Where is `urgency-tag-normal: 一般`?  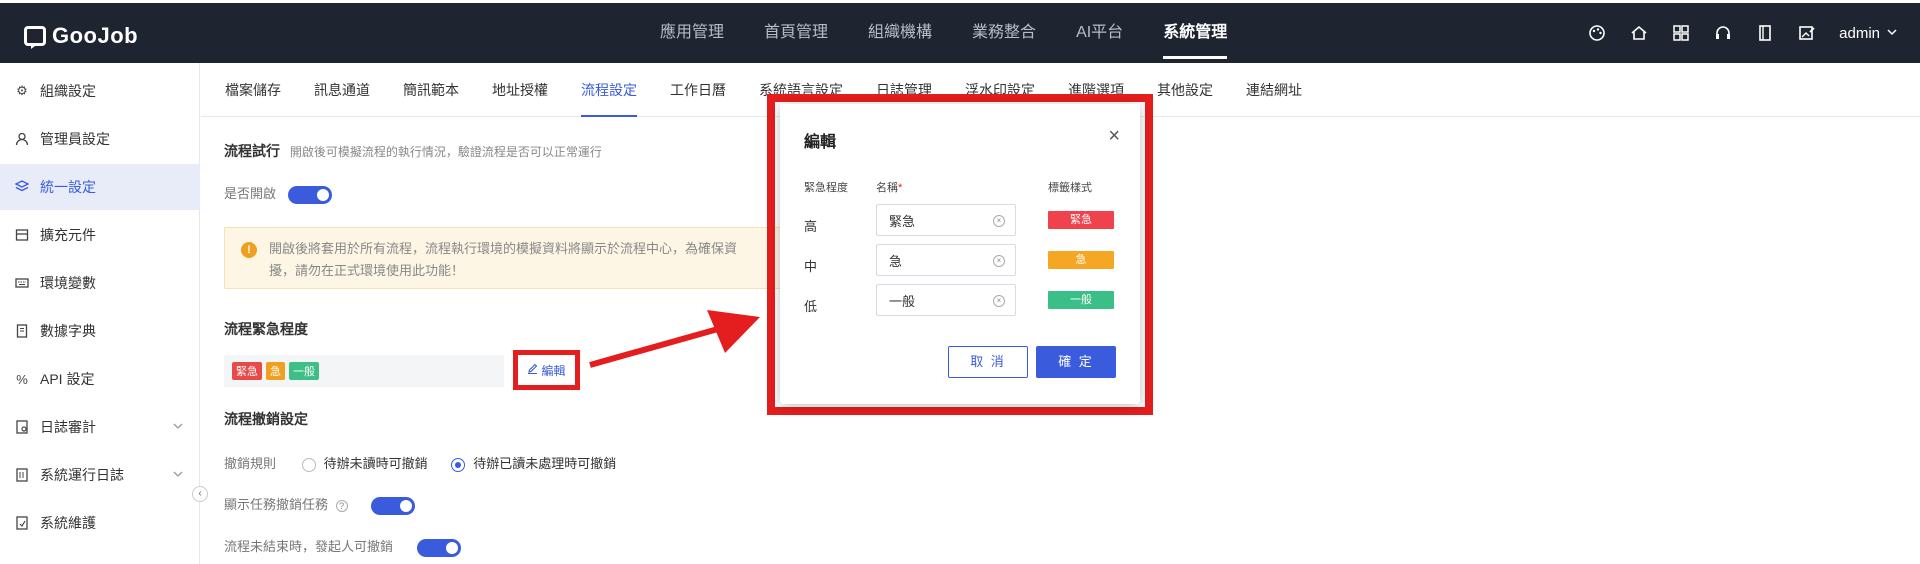 urgency-tag-normal: 一般 is located at coordinates (304, 371).